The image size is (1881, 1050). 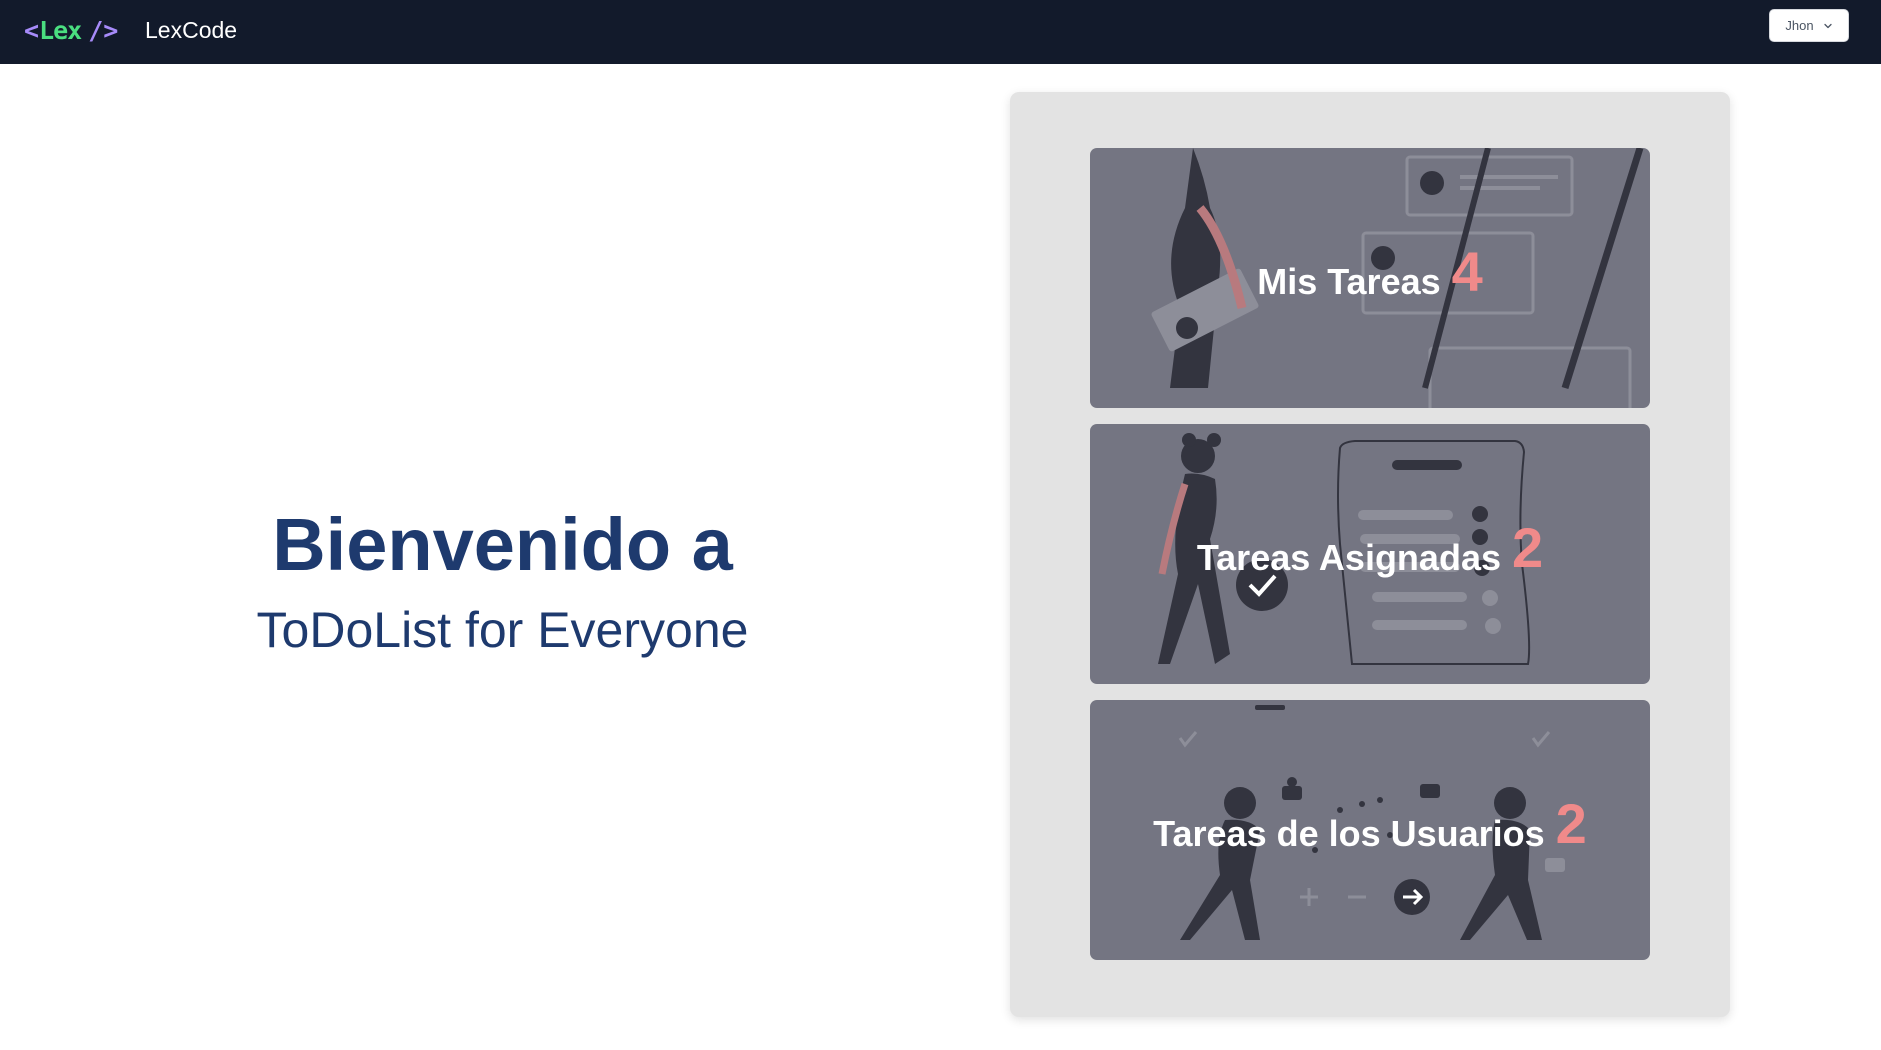 I want to click on card-mis-tareas: Mis Tareas 4, so click(x=1370, y=278).